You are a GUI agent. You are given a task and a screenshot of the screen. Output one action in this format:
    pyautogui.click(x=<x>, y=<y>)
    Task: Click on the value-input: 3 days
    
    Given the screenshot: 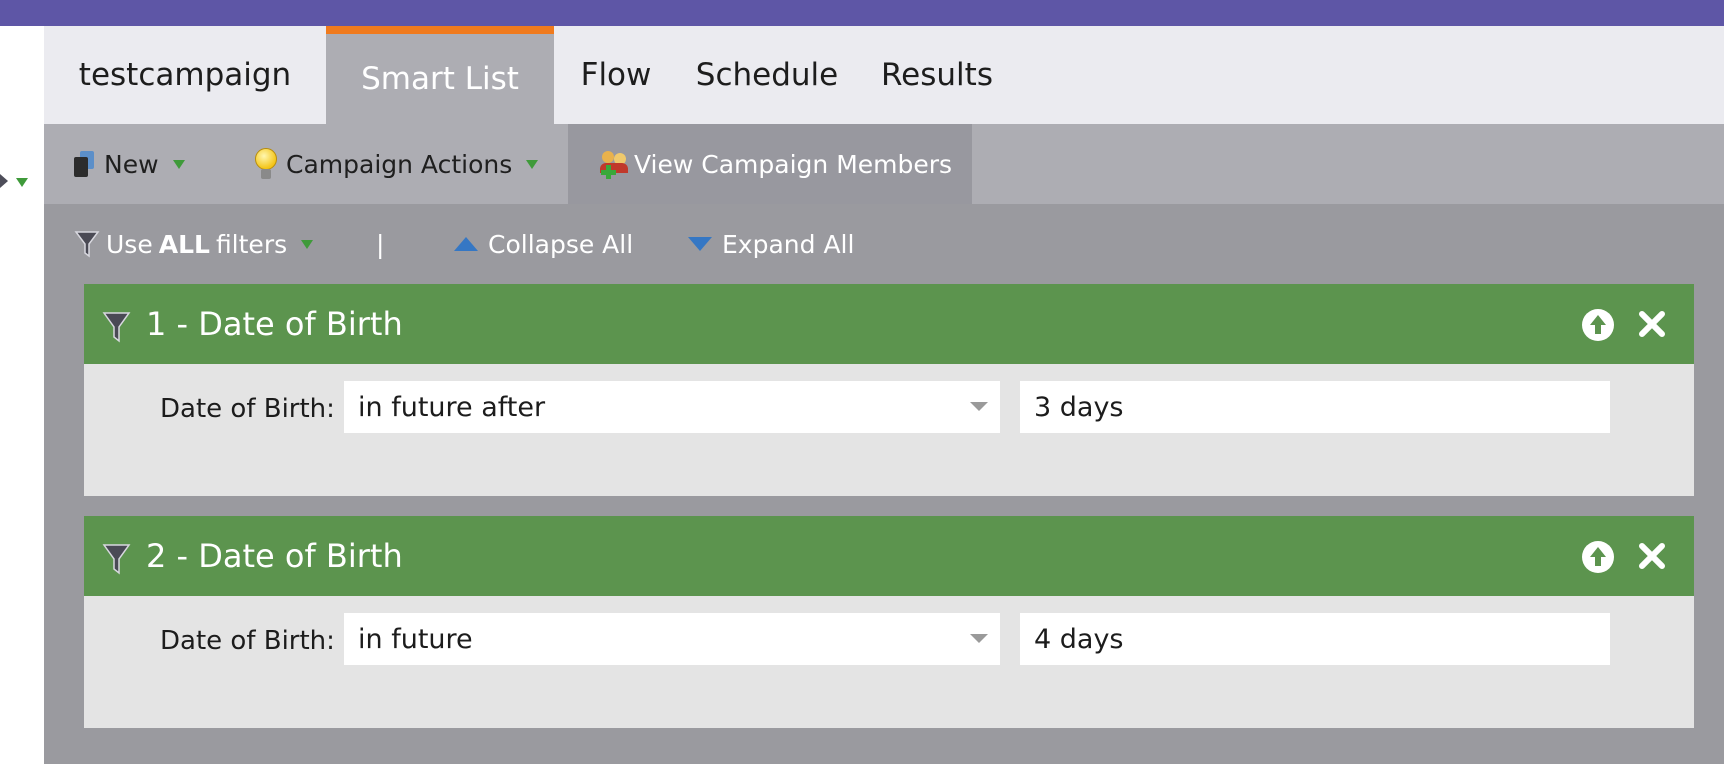 What is the action you would take?
    pyautogui.click(x=1315, y=407)
    